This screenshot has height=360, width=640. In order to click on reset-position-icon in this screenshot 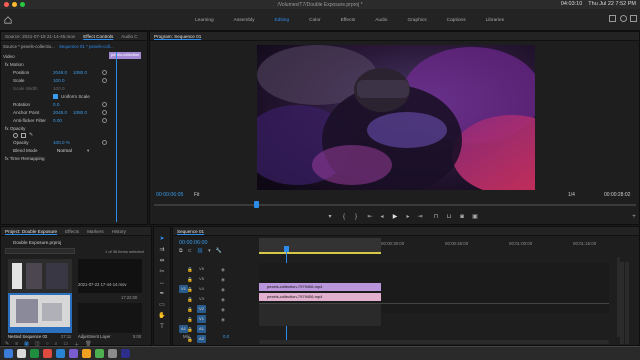, I will do `click(104, 72)`.